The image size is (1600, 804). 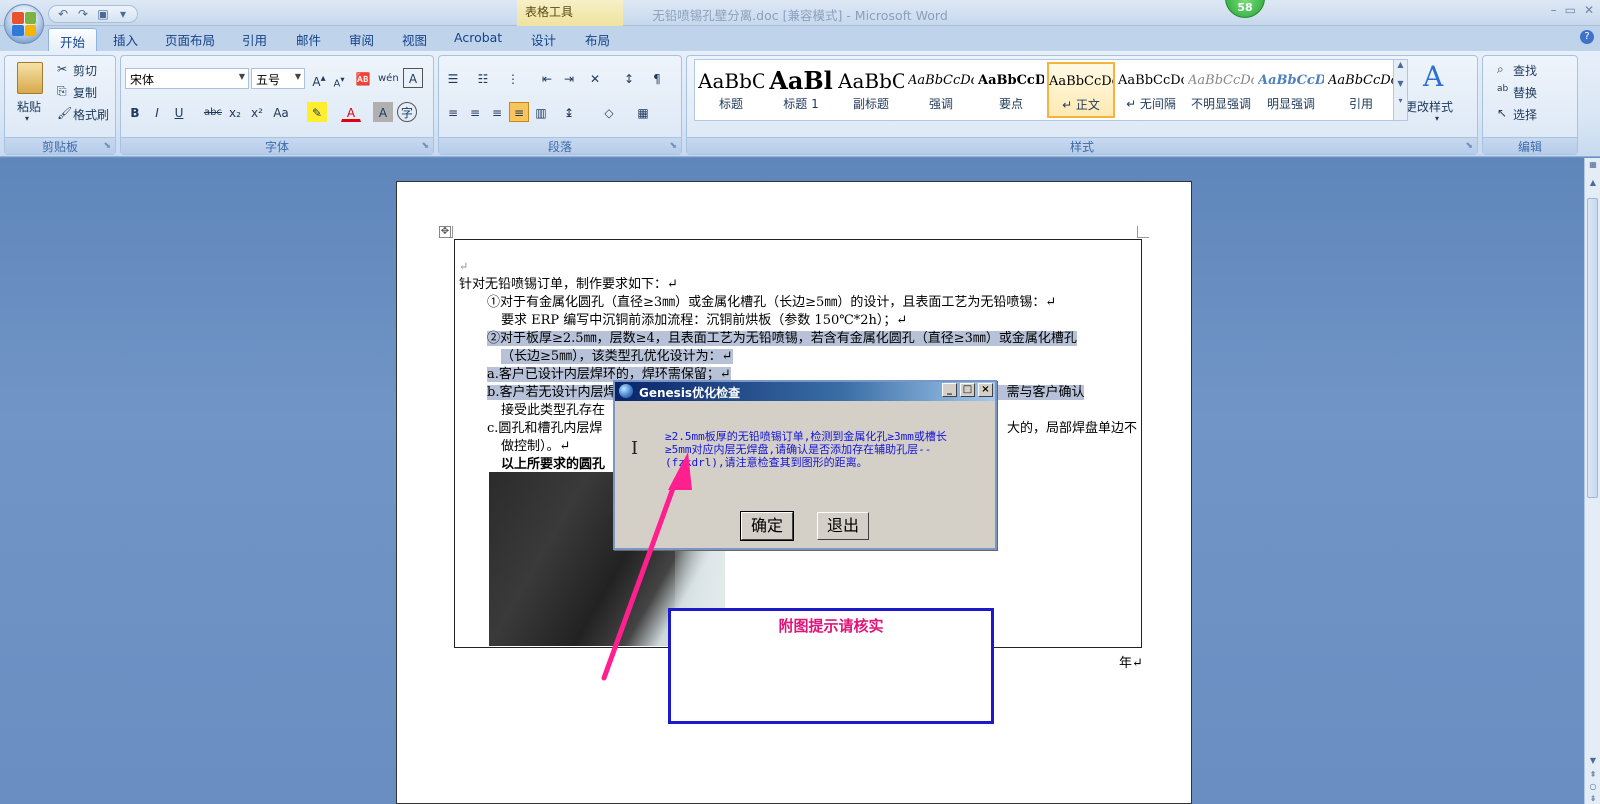 What do you see at coordinates (213, 112) in the screenshot?
I see `strikethrough-icon: abc` at bounding box center [213, 112].